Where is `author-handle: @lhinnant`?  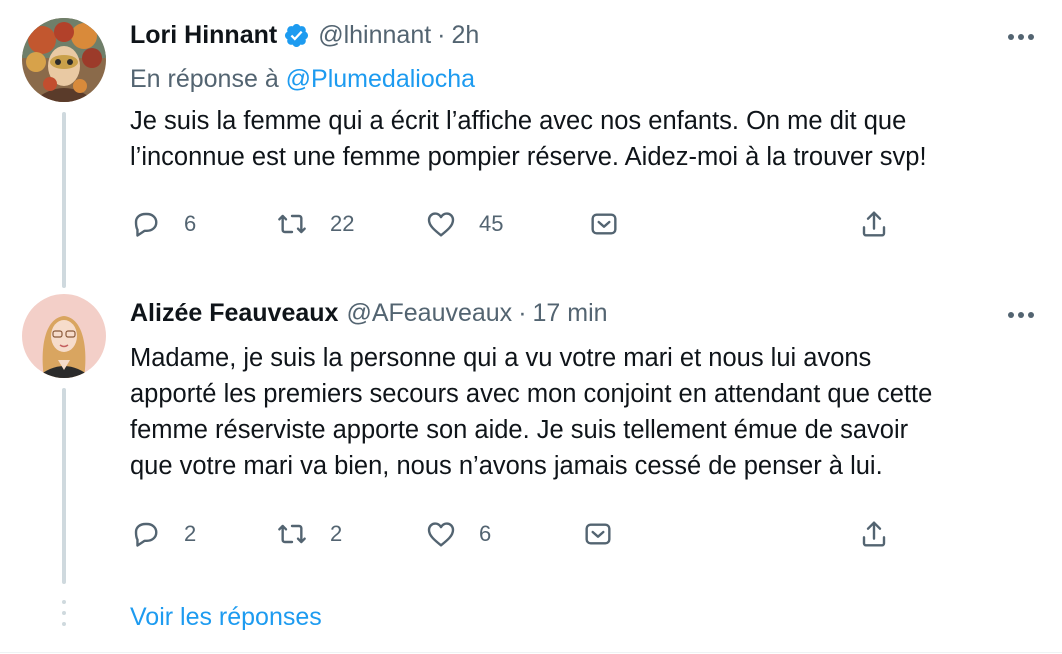 author-handle: @lhinnant is located at coordinates (374, 35).